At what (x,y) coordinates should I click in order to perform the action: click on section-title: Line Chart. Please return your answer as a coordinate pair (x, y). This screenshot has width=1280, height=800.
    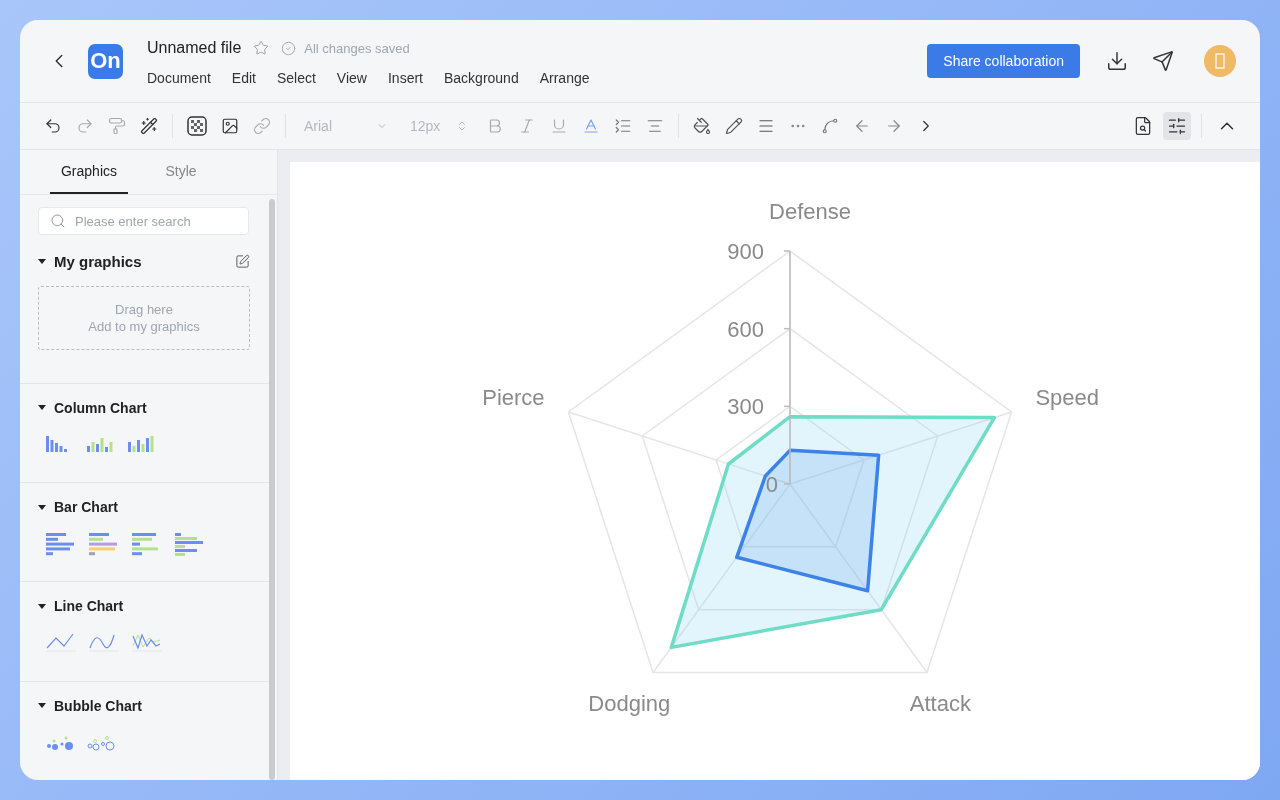
    Looking at the image, I should click on (89, 606).